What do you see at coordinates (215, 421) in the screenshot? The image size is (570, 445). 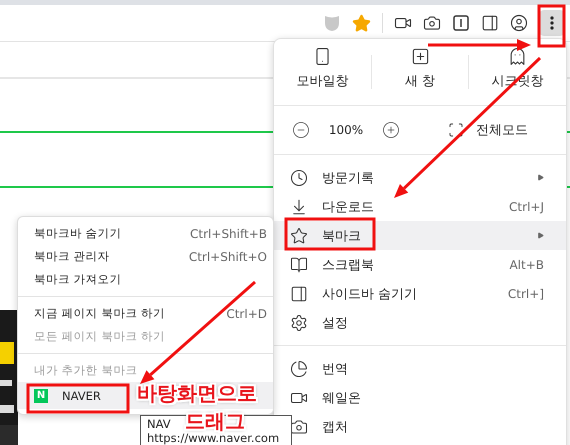 I see `annotation-caption: 드래그` at bounding box center [215, 421].